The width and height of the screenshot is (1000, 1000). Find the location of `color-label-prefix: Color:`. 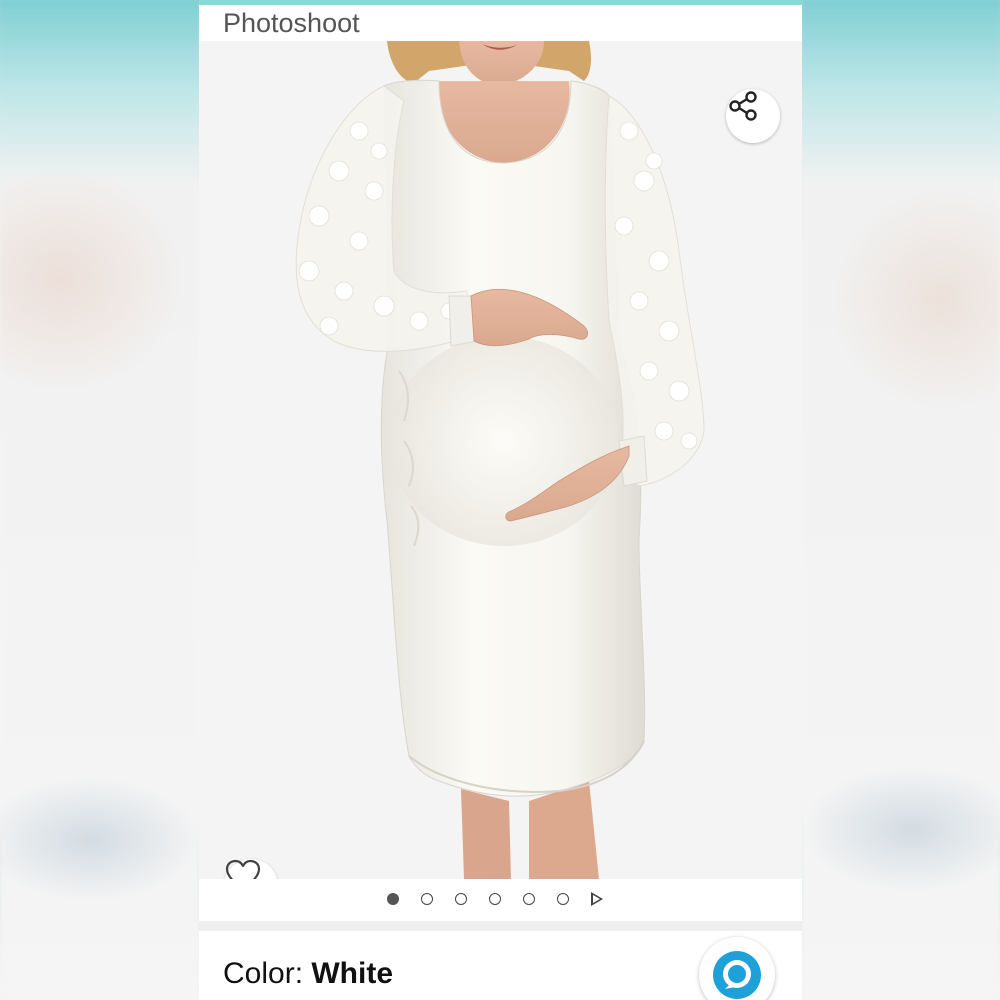

color-label-prefix: Color: is located at coordinates (267, 973).